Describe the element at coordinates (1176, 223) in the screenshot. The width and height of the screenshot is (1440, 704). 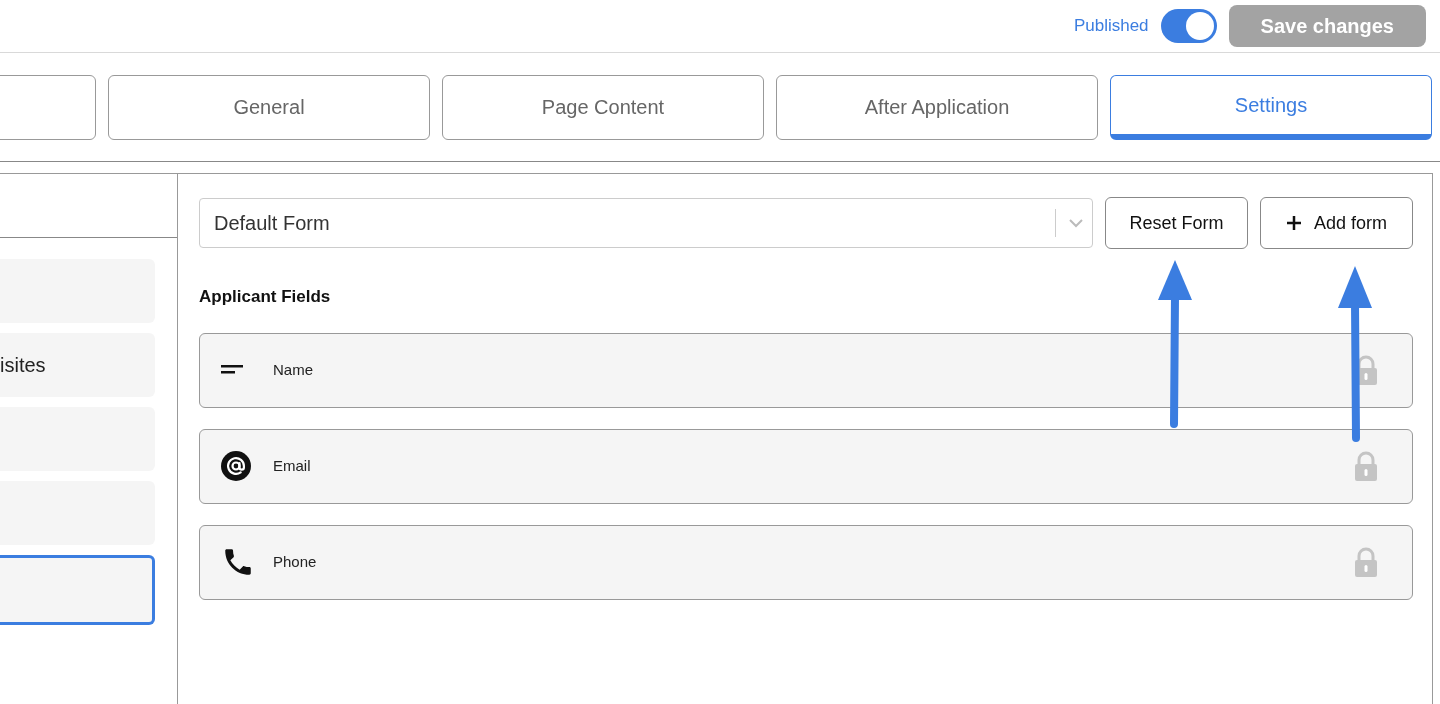
I see `reset-form-button: Reset Form` at that location.